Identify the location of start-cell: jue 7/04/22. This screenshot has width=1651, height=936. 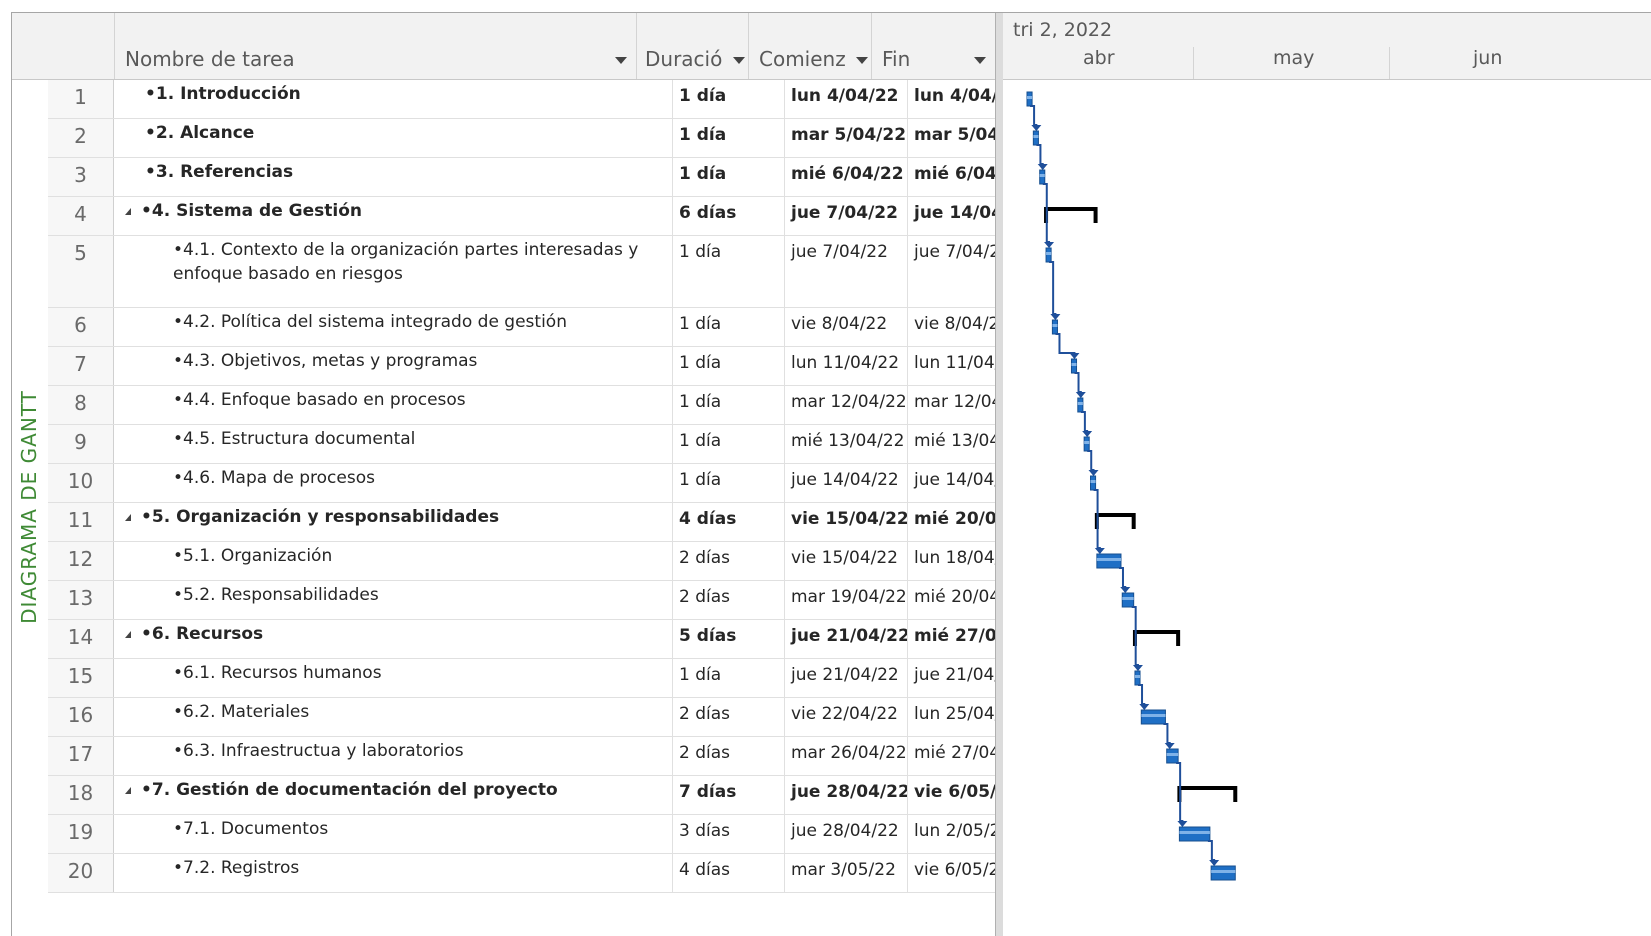
(846, 216).